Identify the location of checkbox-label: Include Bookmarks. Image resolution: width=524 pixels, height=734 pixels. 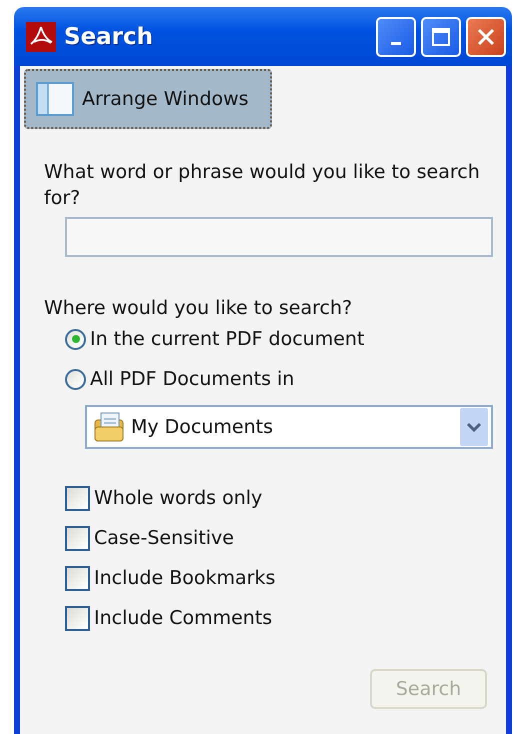
(185, 578).